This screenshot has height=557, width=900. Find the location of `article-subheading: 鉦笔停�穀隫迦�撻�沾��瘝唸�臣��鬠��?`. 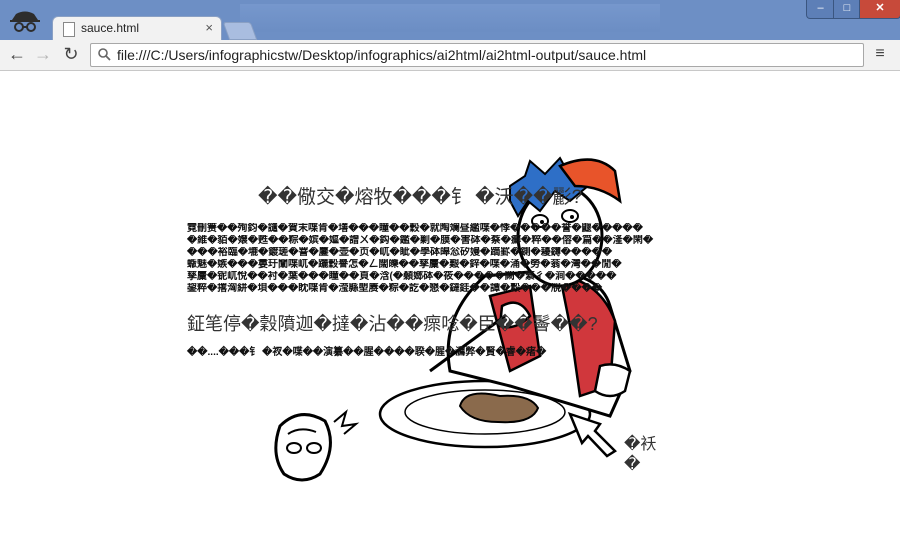

article-subheading: 鉦笔停�穀隫迦�撻�沾��瘝唸�臣��鬠��? is located at coordinates (392, 324).